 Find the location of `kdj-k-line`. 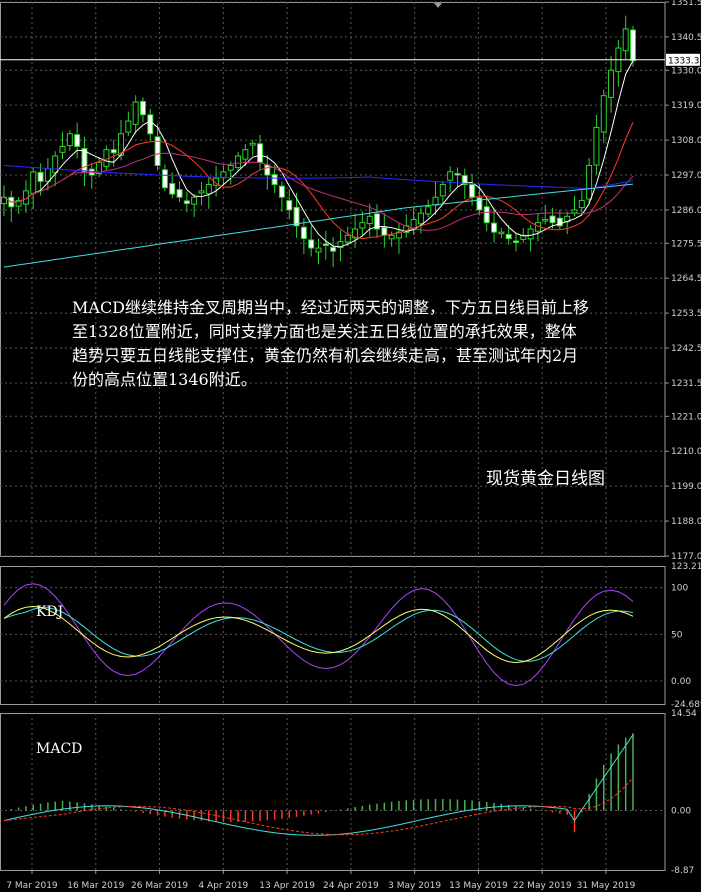

kdj-k-line is located at coordinates (318, 634).